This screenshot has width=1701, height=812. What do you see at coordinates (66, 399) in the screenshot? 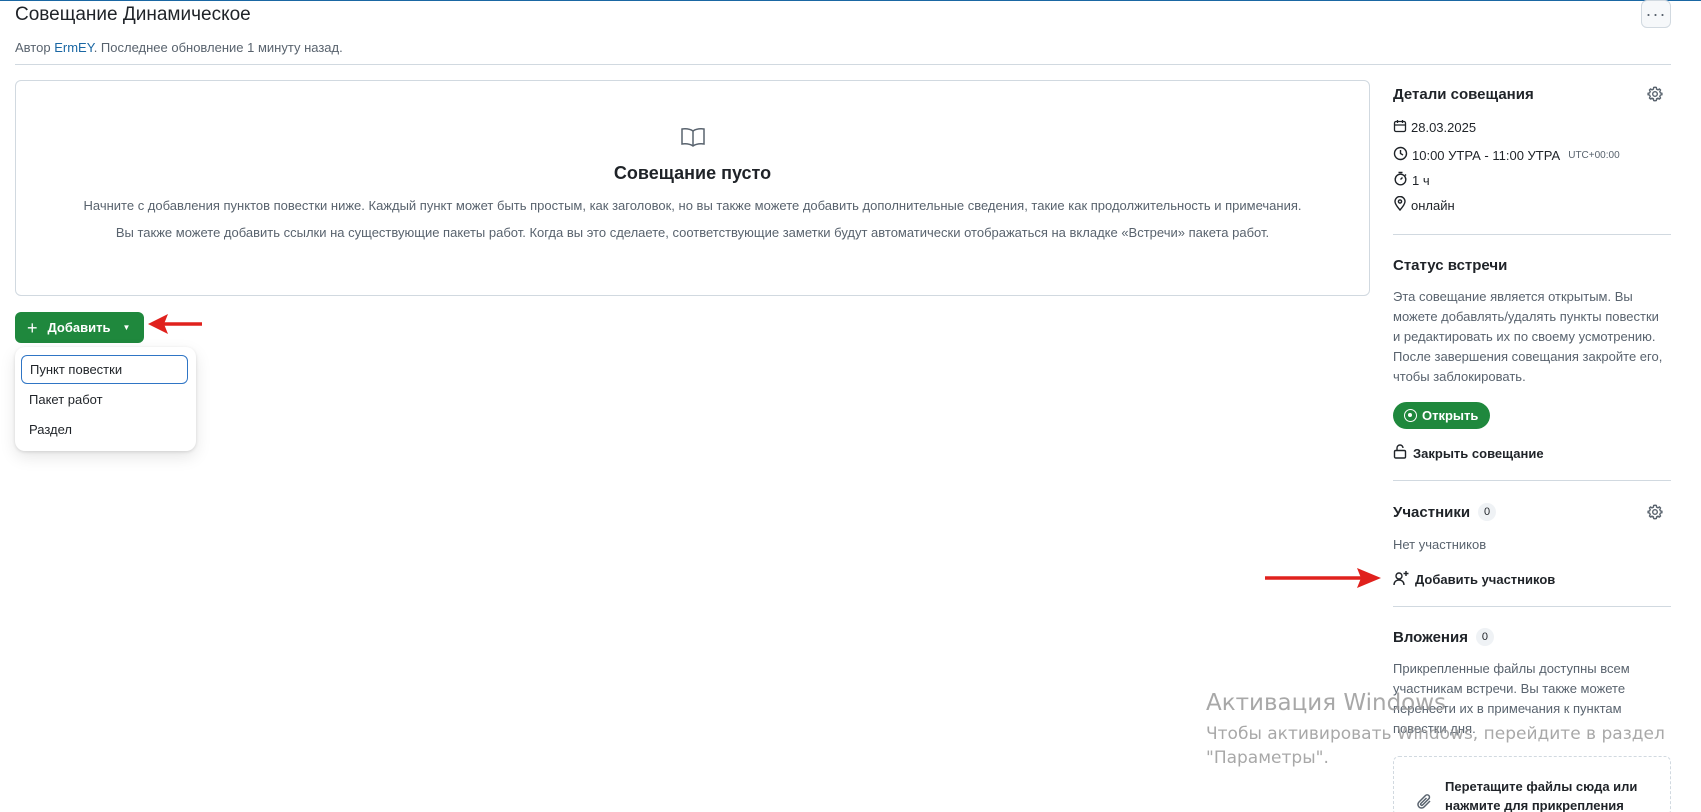
I see `menu-item-label: Пакет работ` at bounding box center [66, 399].